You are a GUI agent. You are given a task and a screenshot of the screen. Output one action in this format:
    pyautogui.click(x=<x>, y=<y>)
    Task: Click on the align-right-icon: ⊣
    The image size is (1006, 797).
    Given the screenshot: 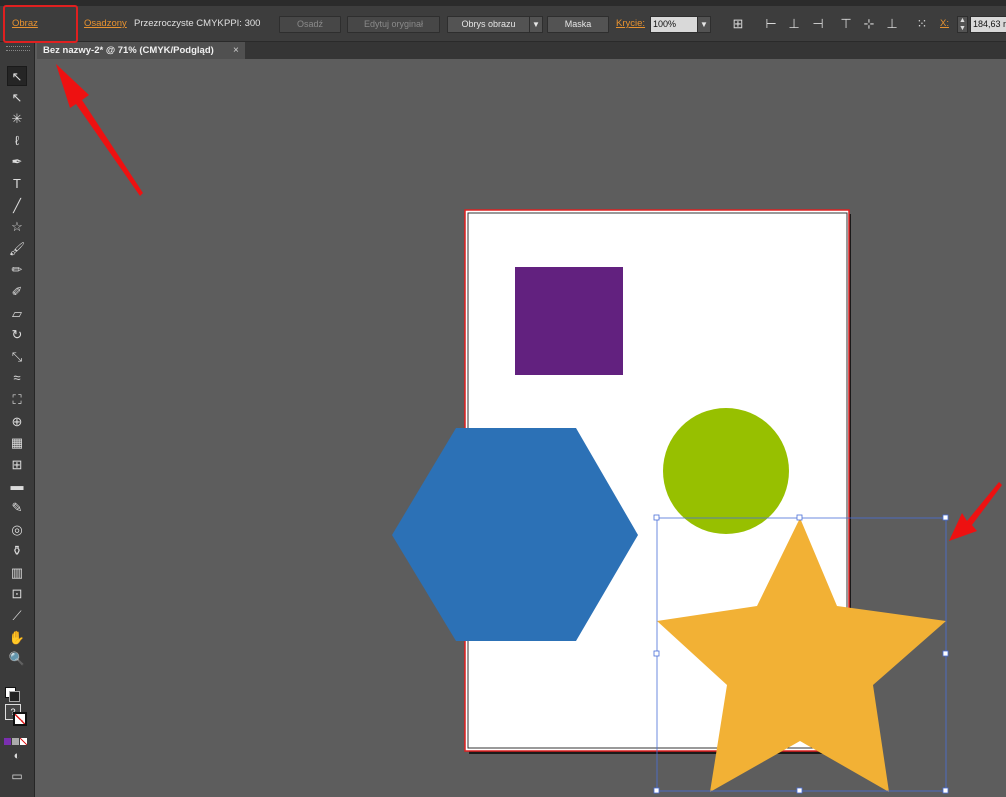 What is the action you would take?
    pyautogui.click(x=818, y=24)
    